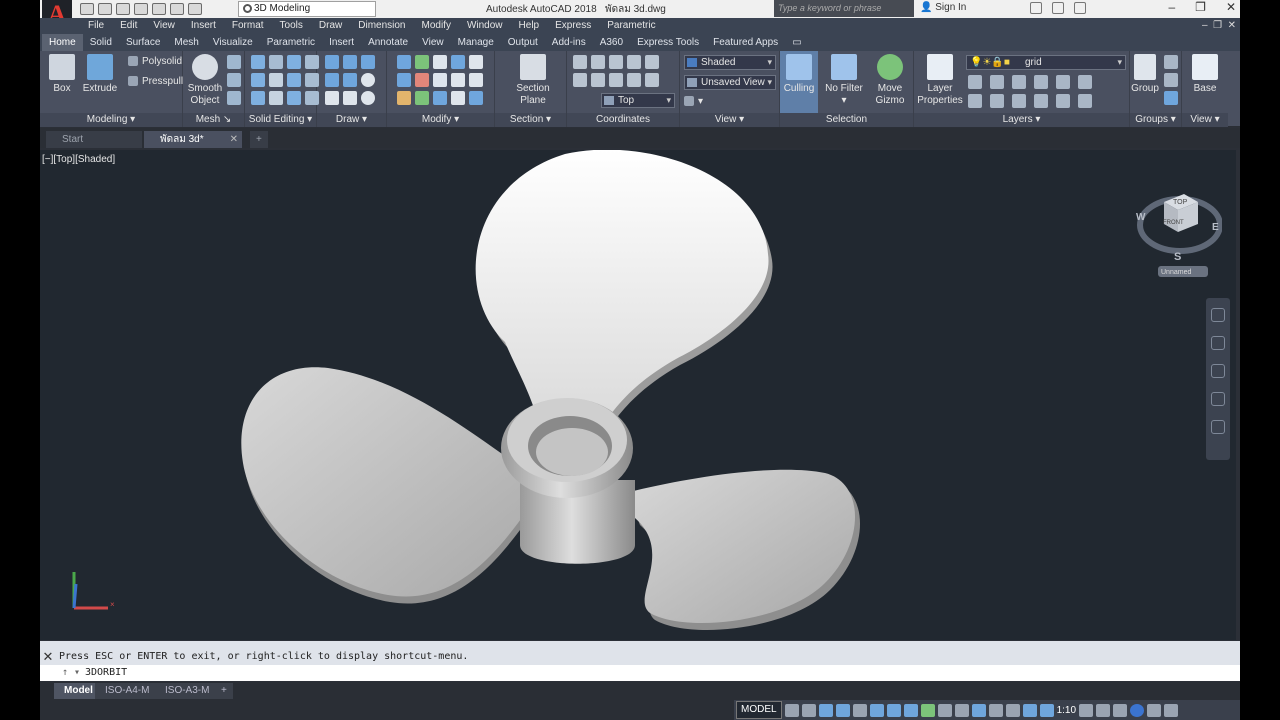 The image size is (1280, 720). I want to click on save-icon, so click(123, 9).